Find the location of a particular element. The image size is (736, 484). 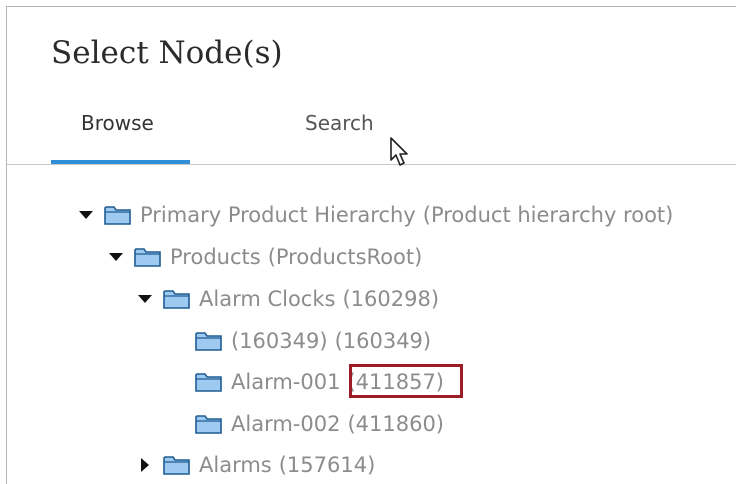

node-label: Alarm-002 is located at coordinates (286, 424).